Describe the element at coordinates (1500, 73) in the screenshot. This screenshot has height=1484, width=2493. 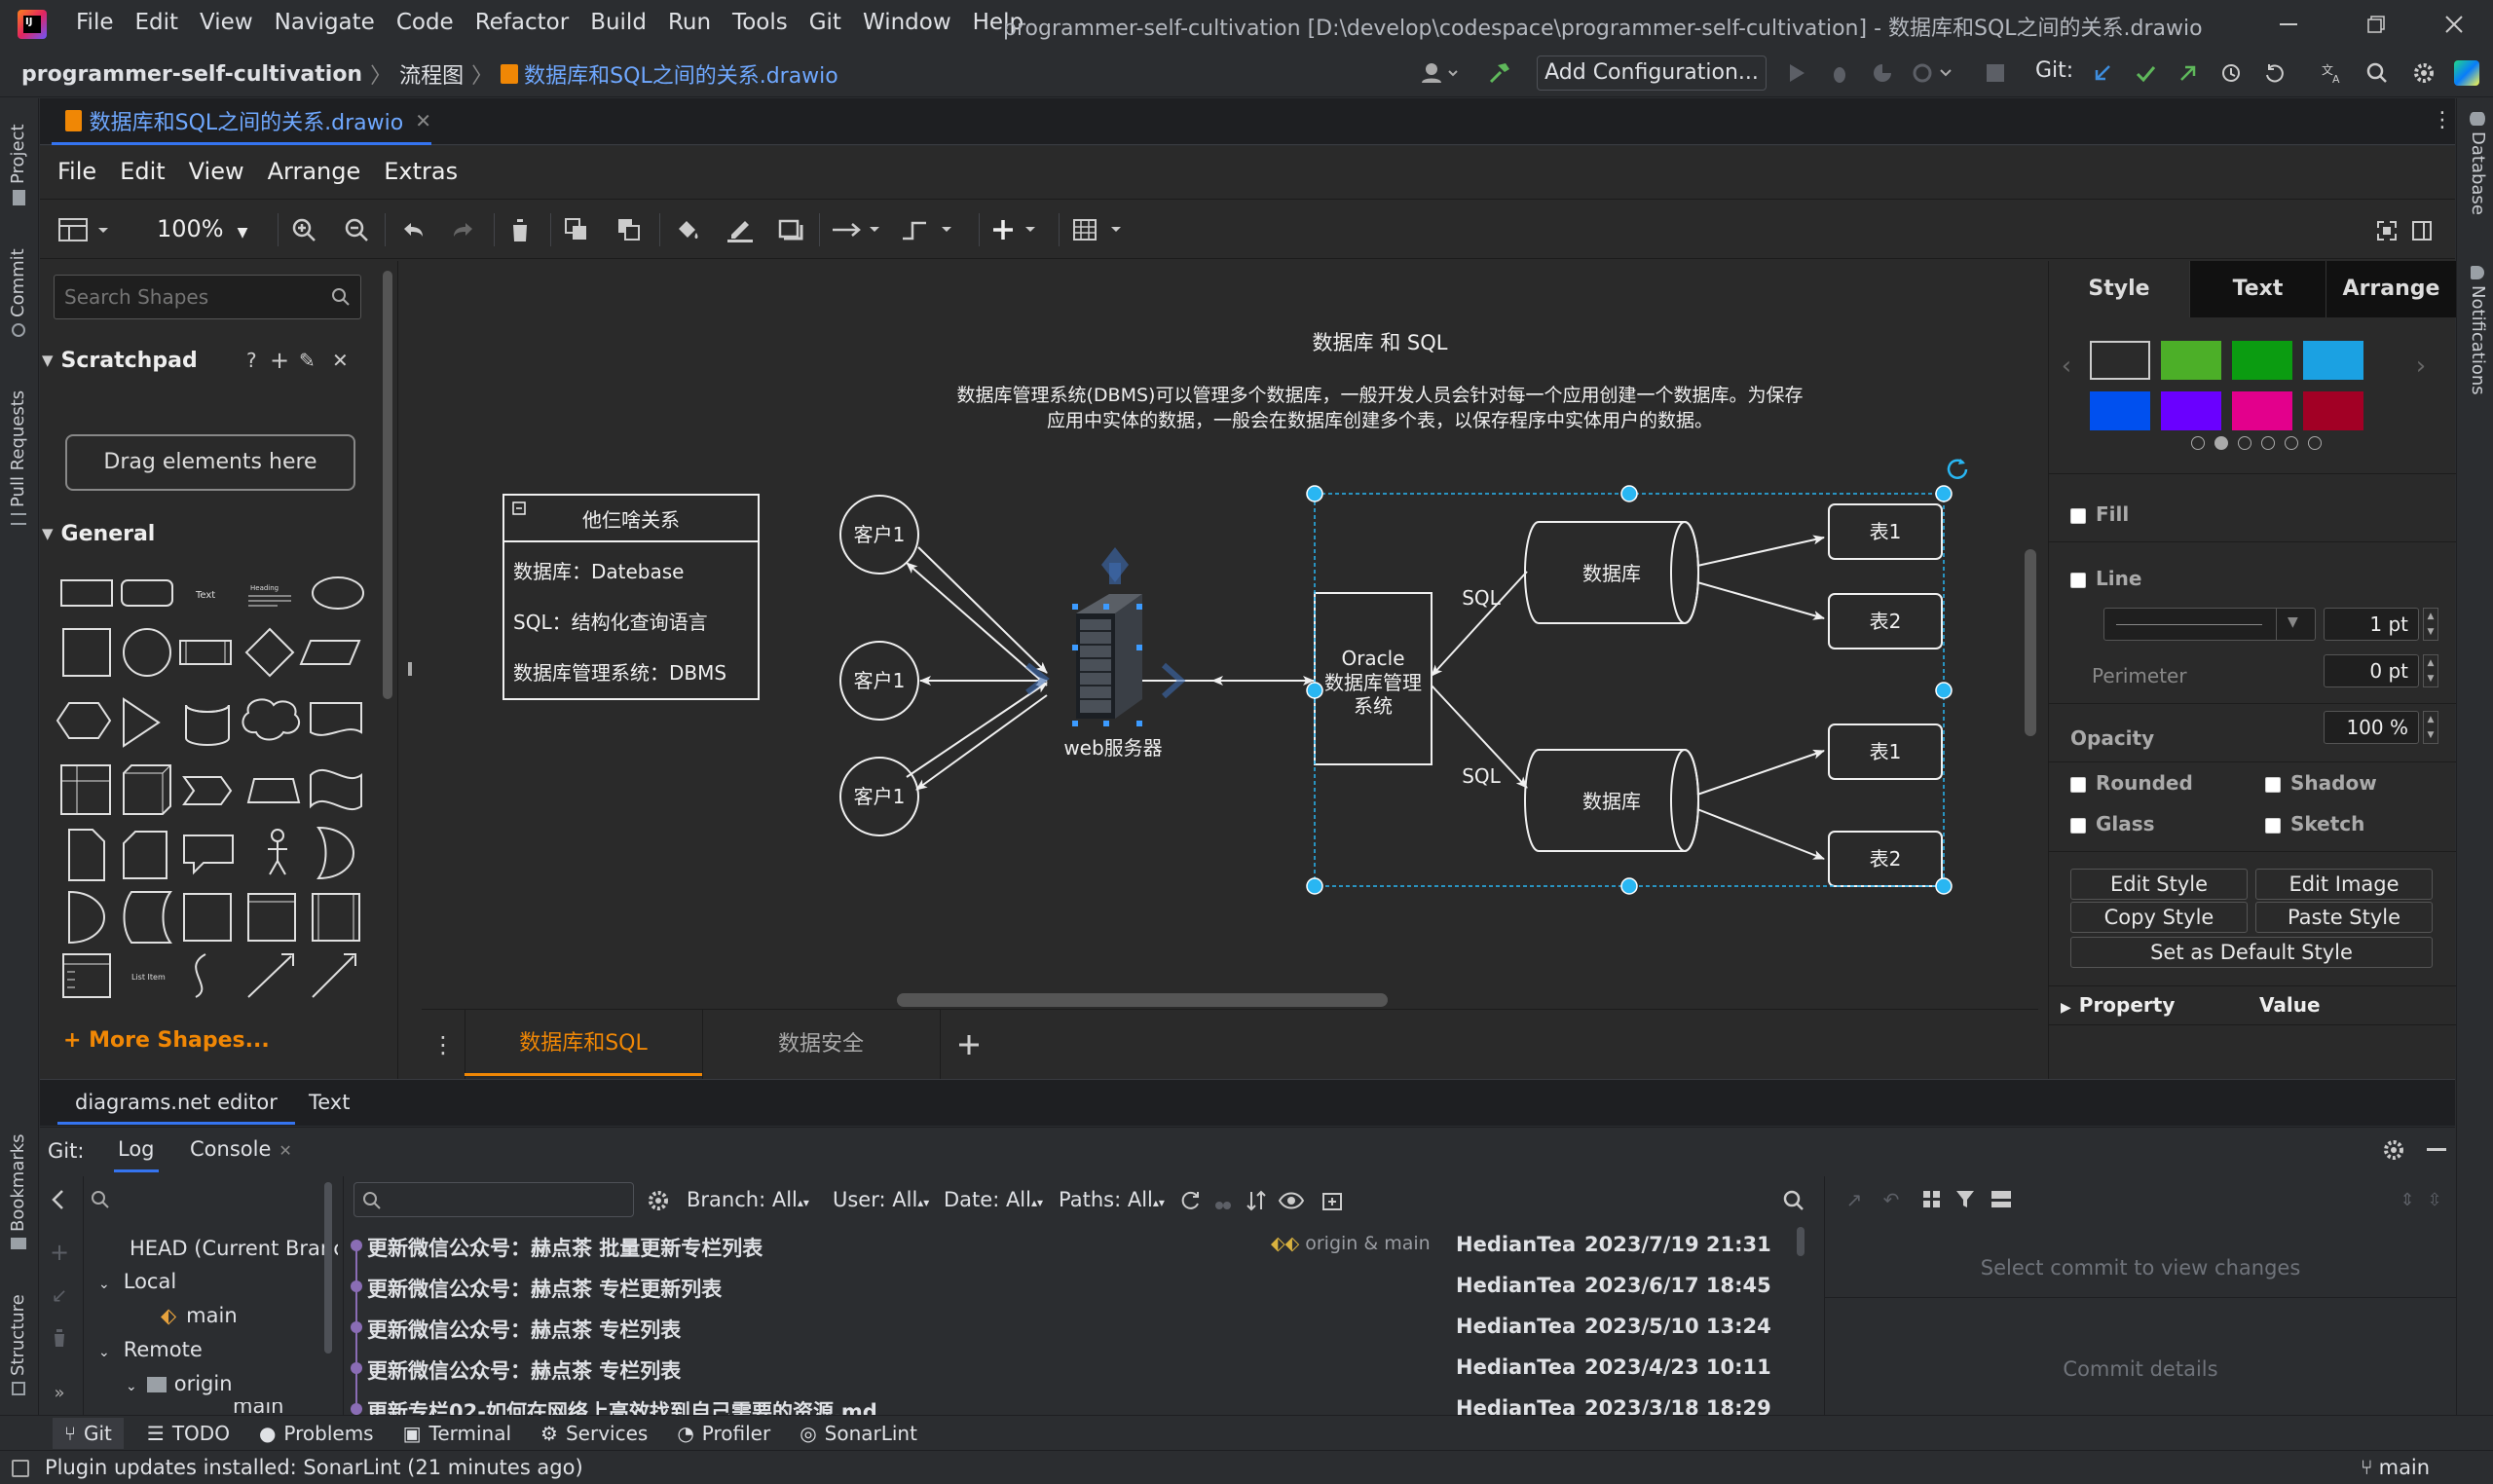
I see `build-hammer-icon` at that location.